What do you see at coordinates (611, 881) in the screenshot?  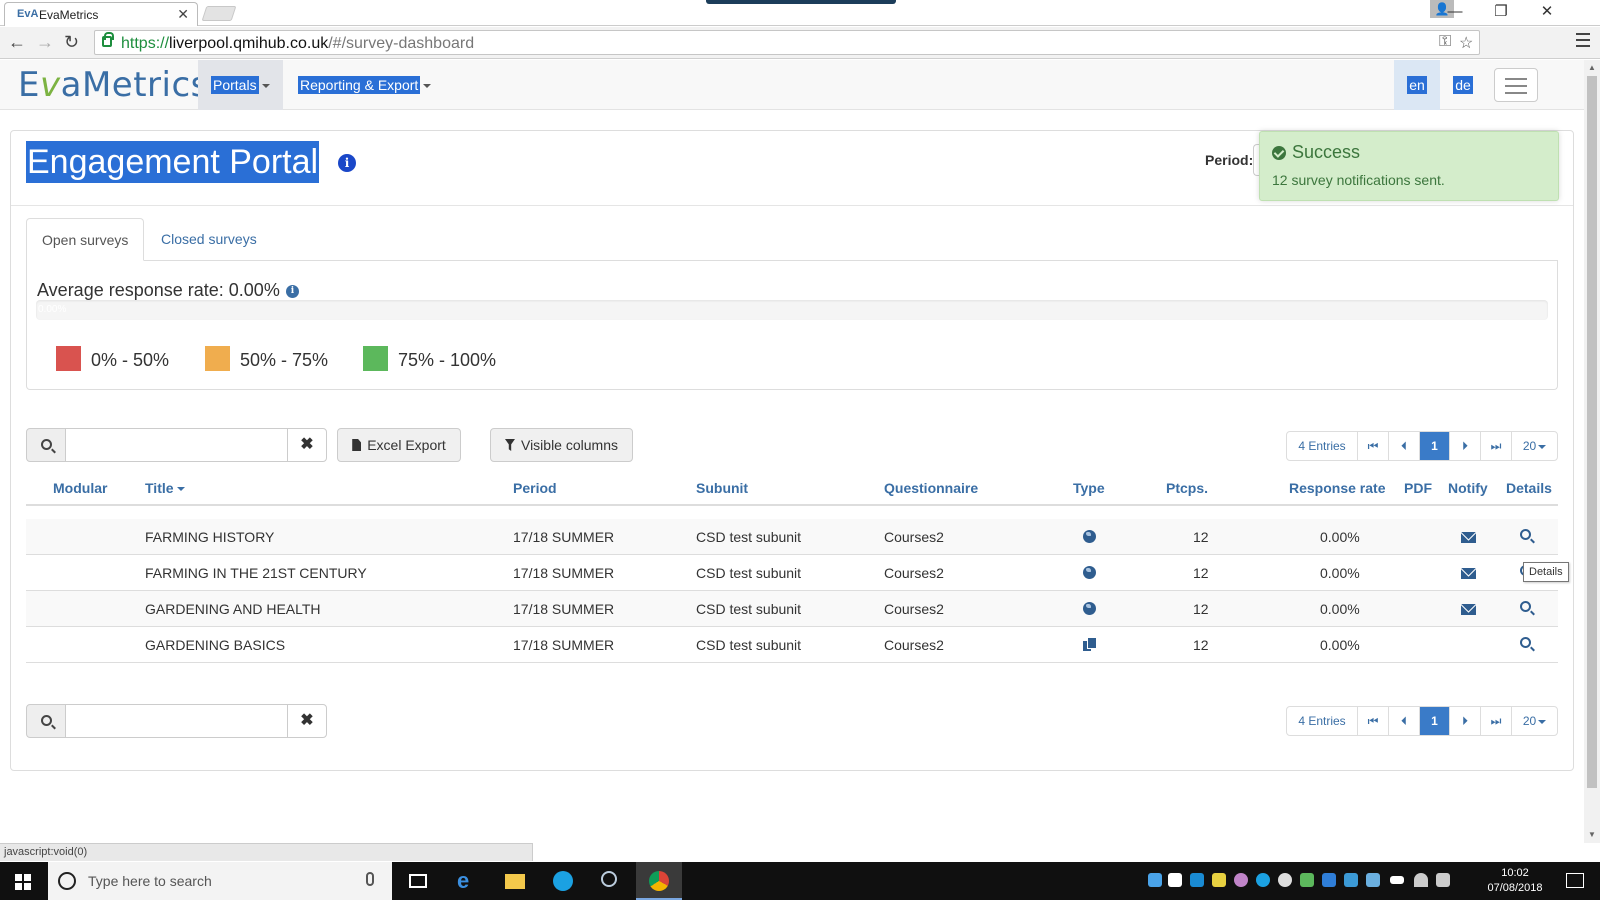 I see `app-icon` at bounding box center [611, 881].